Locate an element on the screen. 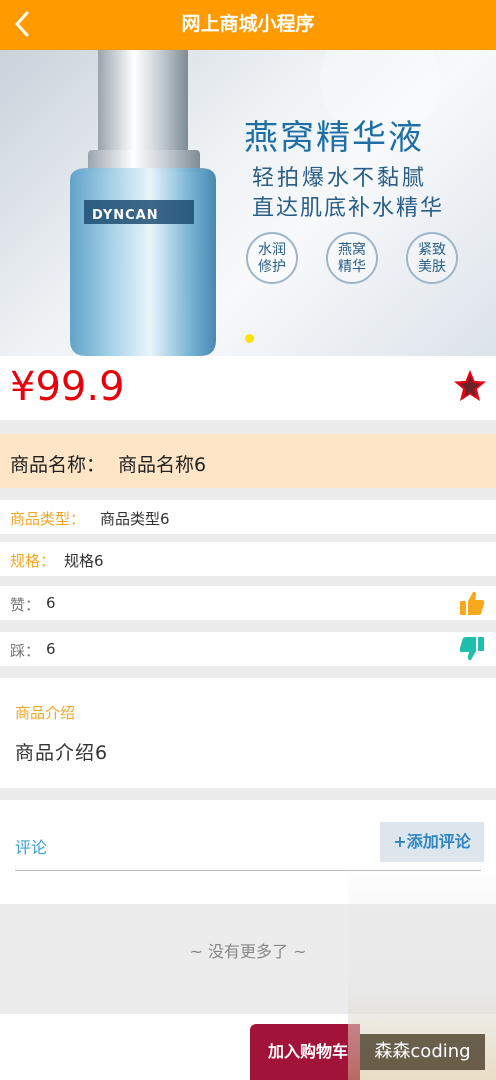  intro-label: 商品介绍 is located at coordinates (45, 713).